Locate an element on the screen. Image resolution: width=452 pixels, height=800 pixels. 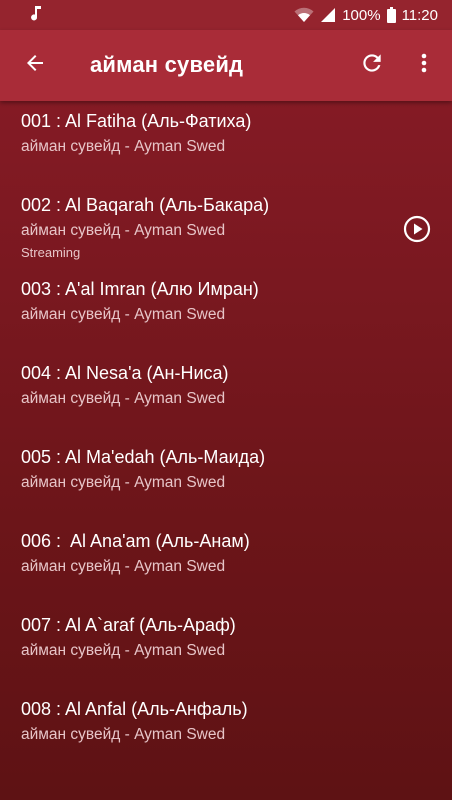
refresh-button is located at coordinates (372, 65).